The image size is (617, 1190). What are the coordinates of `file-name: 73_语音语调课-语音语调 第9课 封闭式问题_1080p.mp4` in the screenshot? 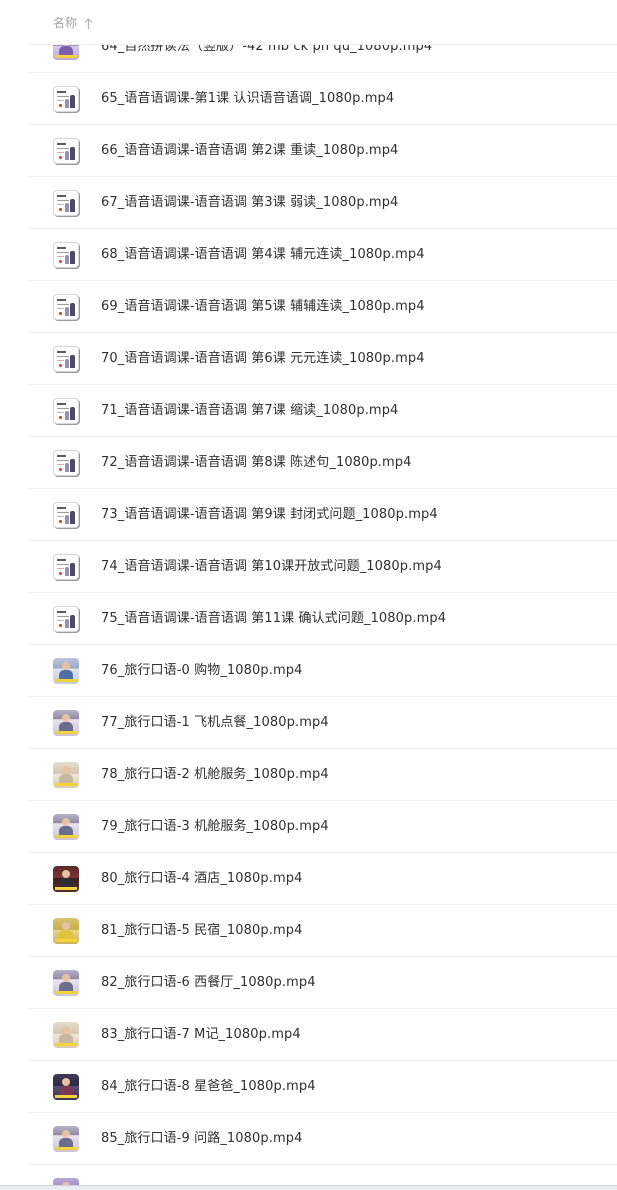 It's located at (269, 515).